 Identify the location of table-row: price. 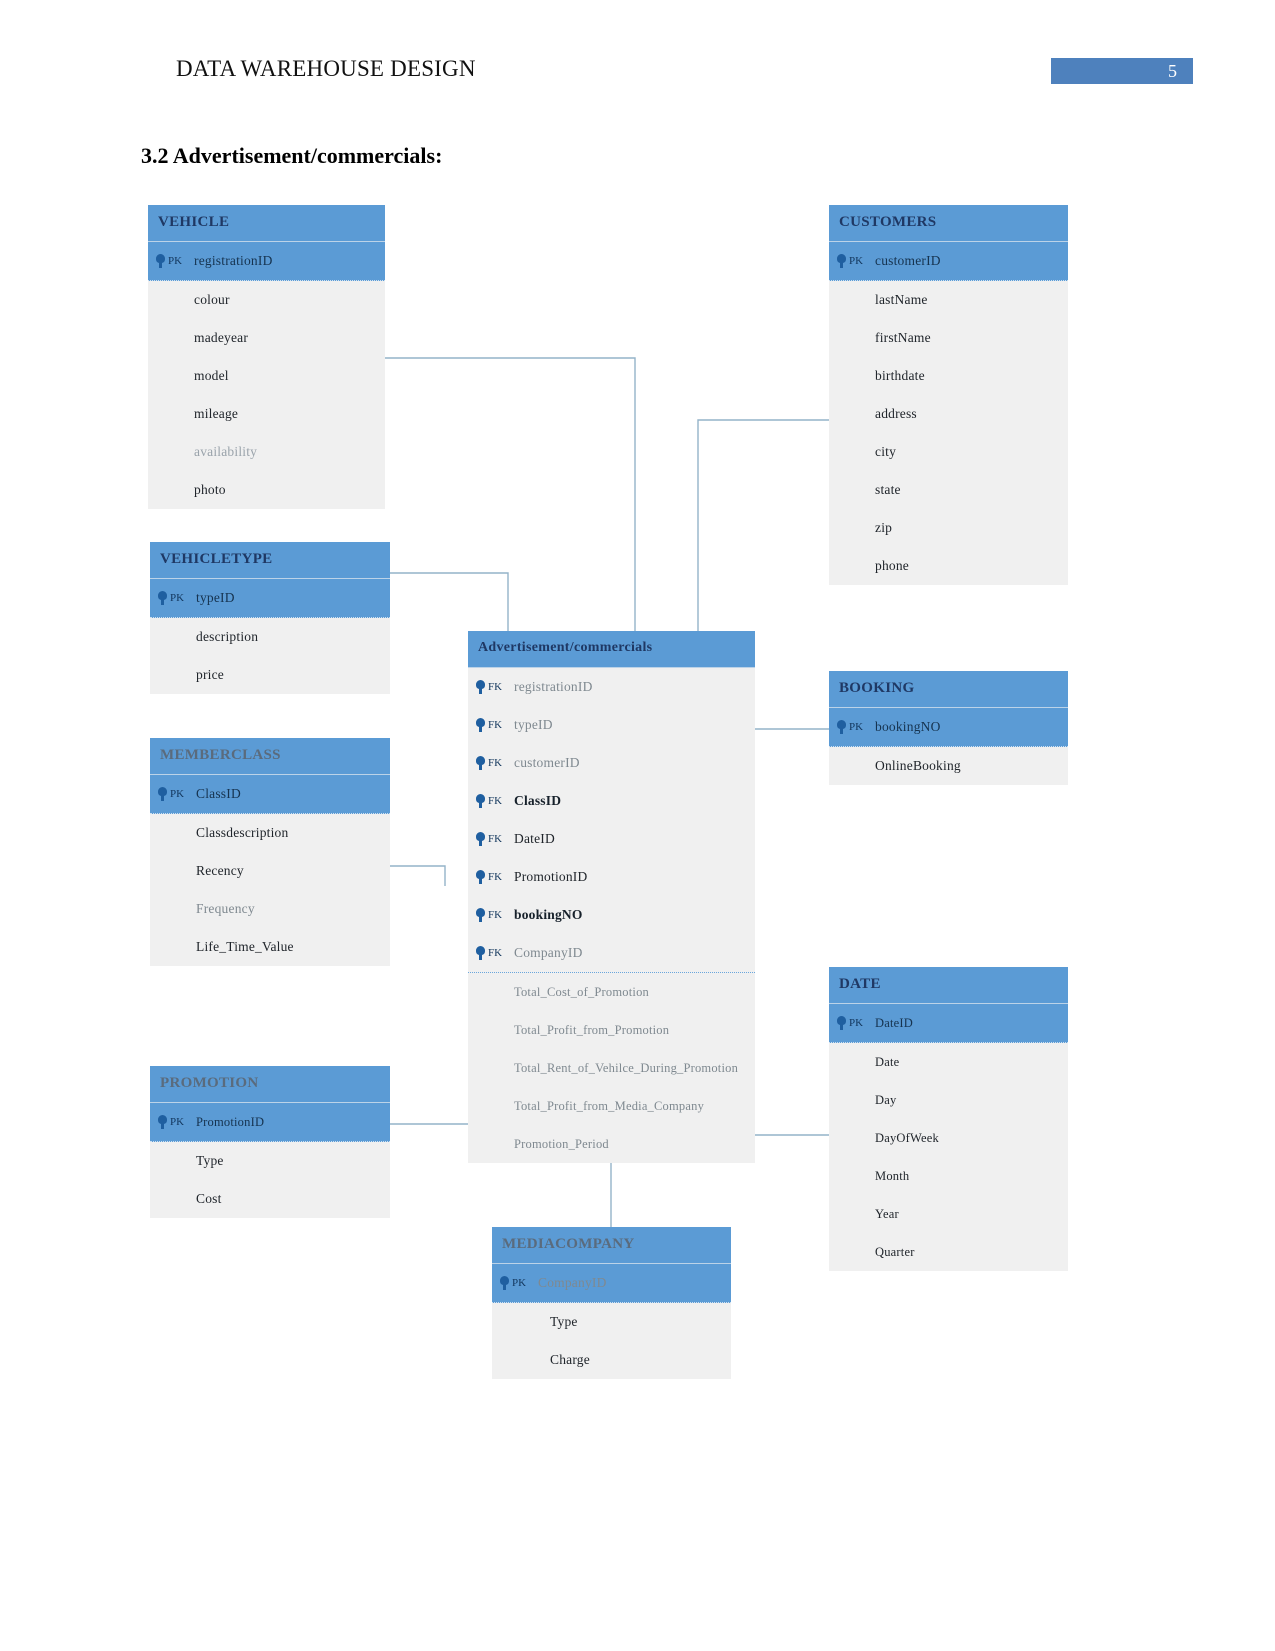
(270, 675).